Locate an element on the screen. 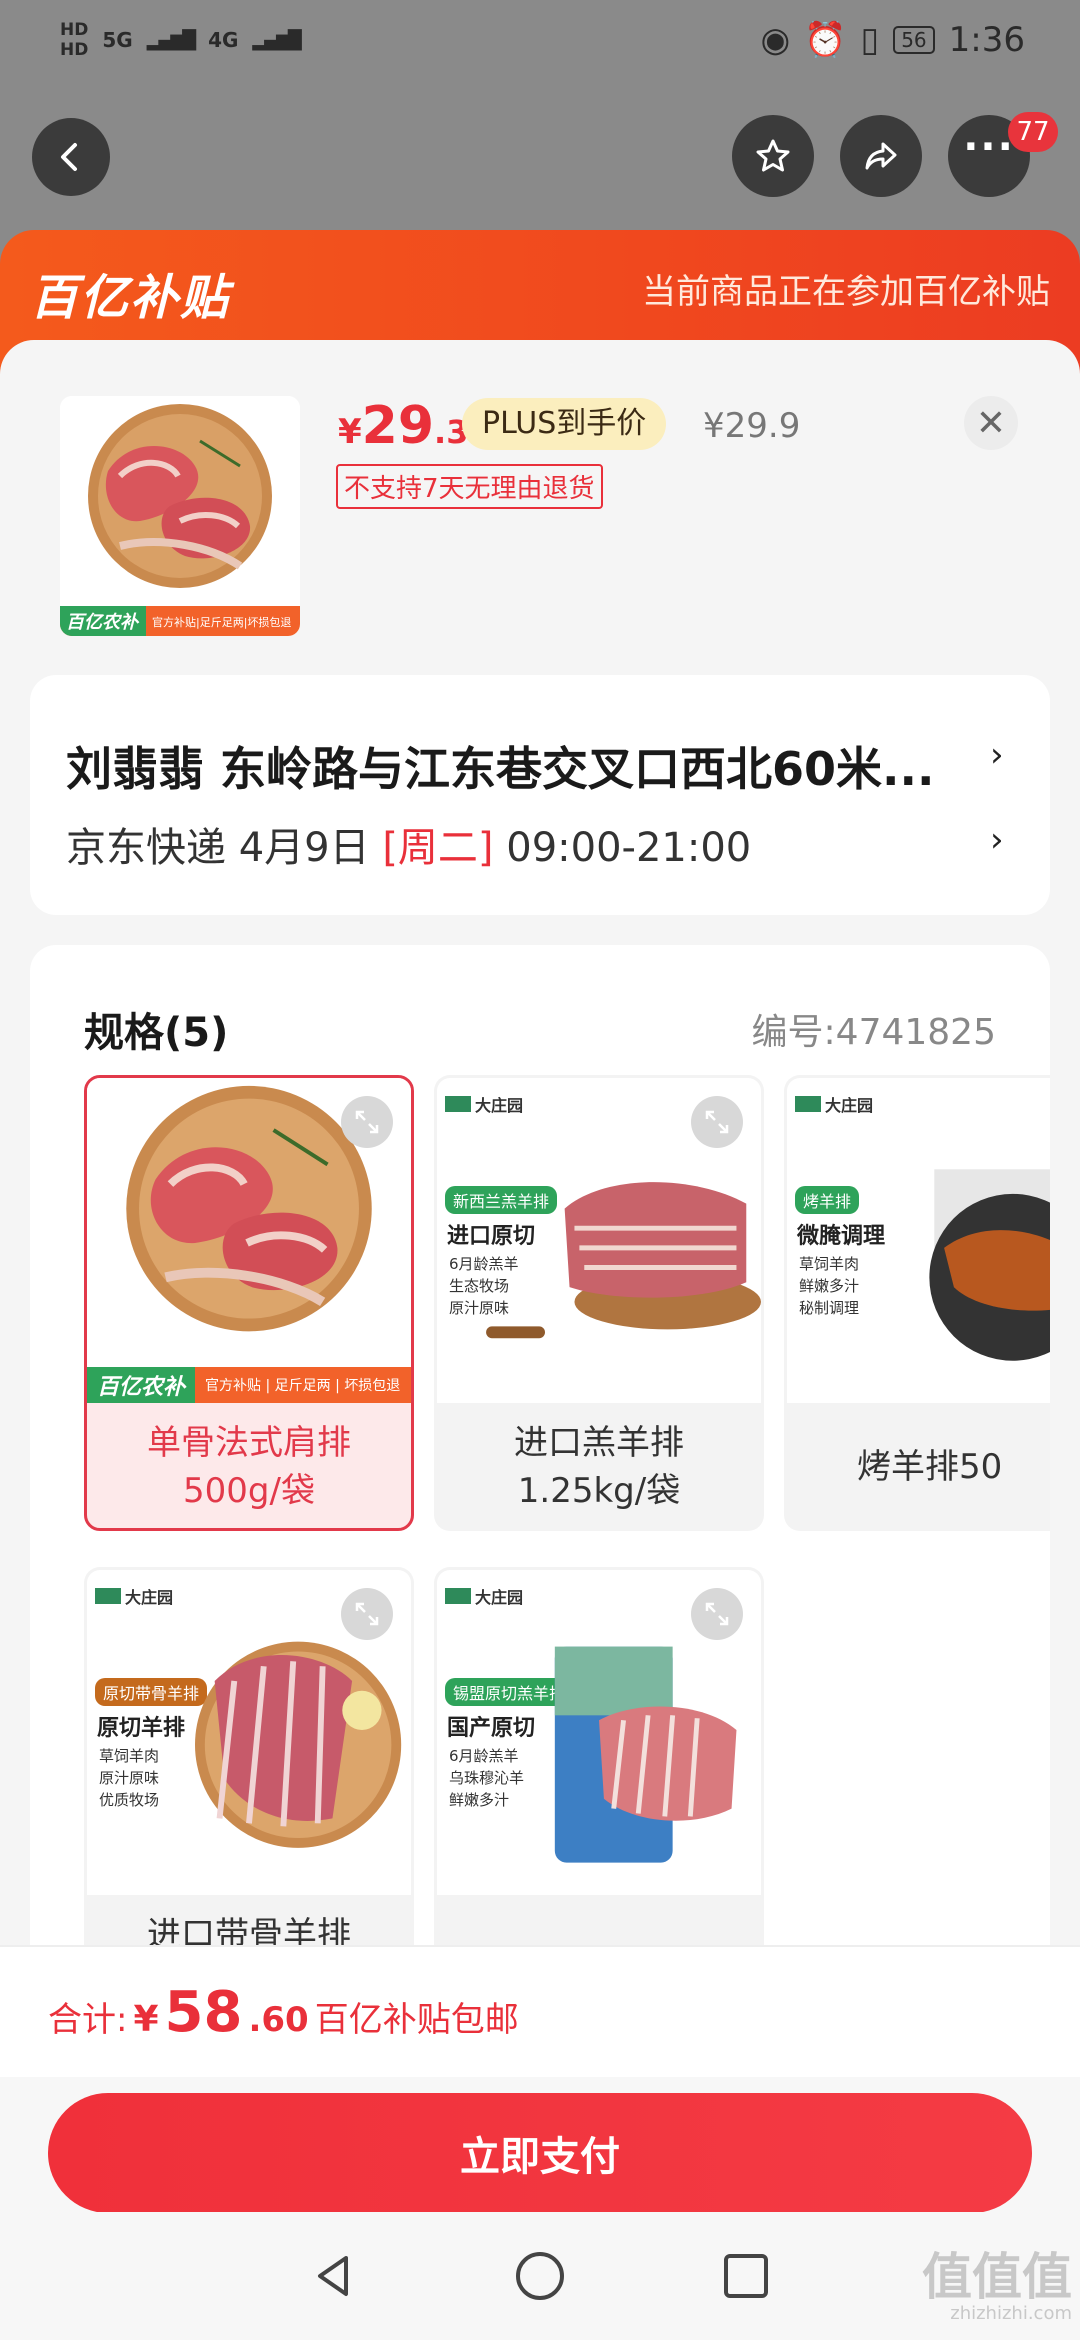 This screenshot has width=1080, height=2340. order-total: 合计: ¥58.60 百亿补贴包邮 is located at coordinates (283, 2012).